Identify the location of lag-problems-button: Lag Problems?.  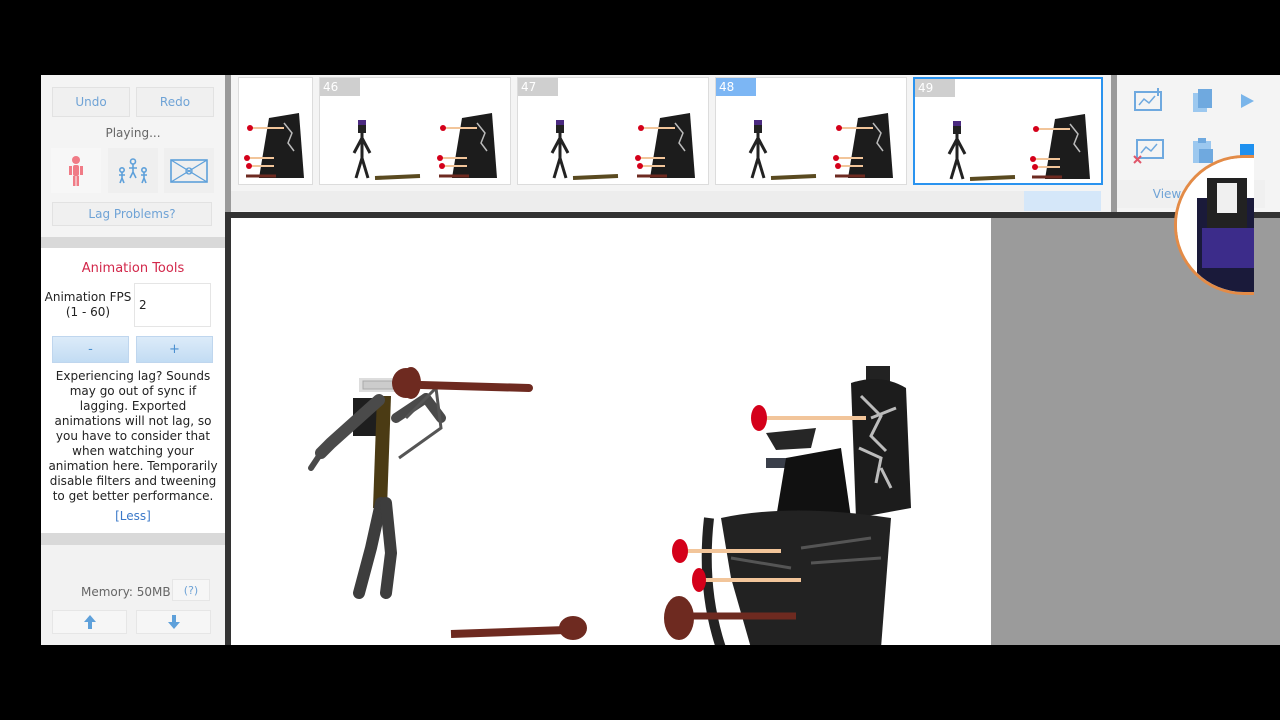
(132, 214).